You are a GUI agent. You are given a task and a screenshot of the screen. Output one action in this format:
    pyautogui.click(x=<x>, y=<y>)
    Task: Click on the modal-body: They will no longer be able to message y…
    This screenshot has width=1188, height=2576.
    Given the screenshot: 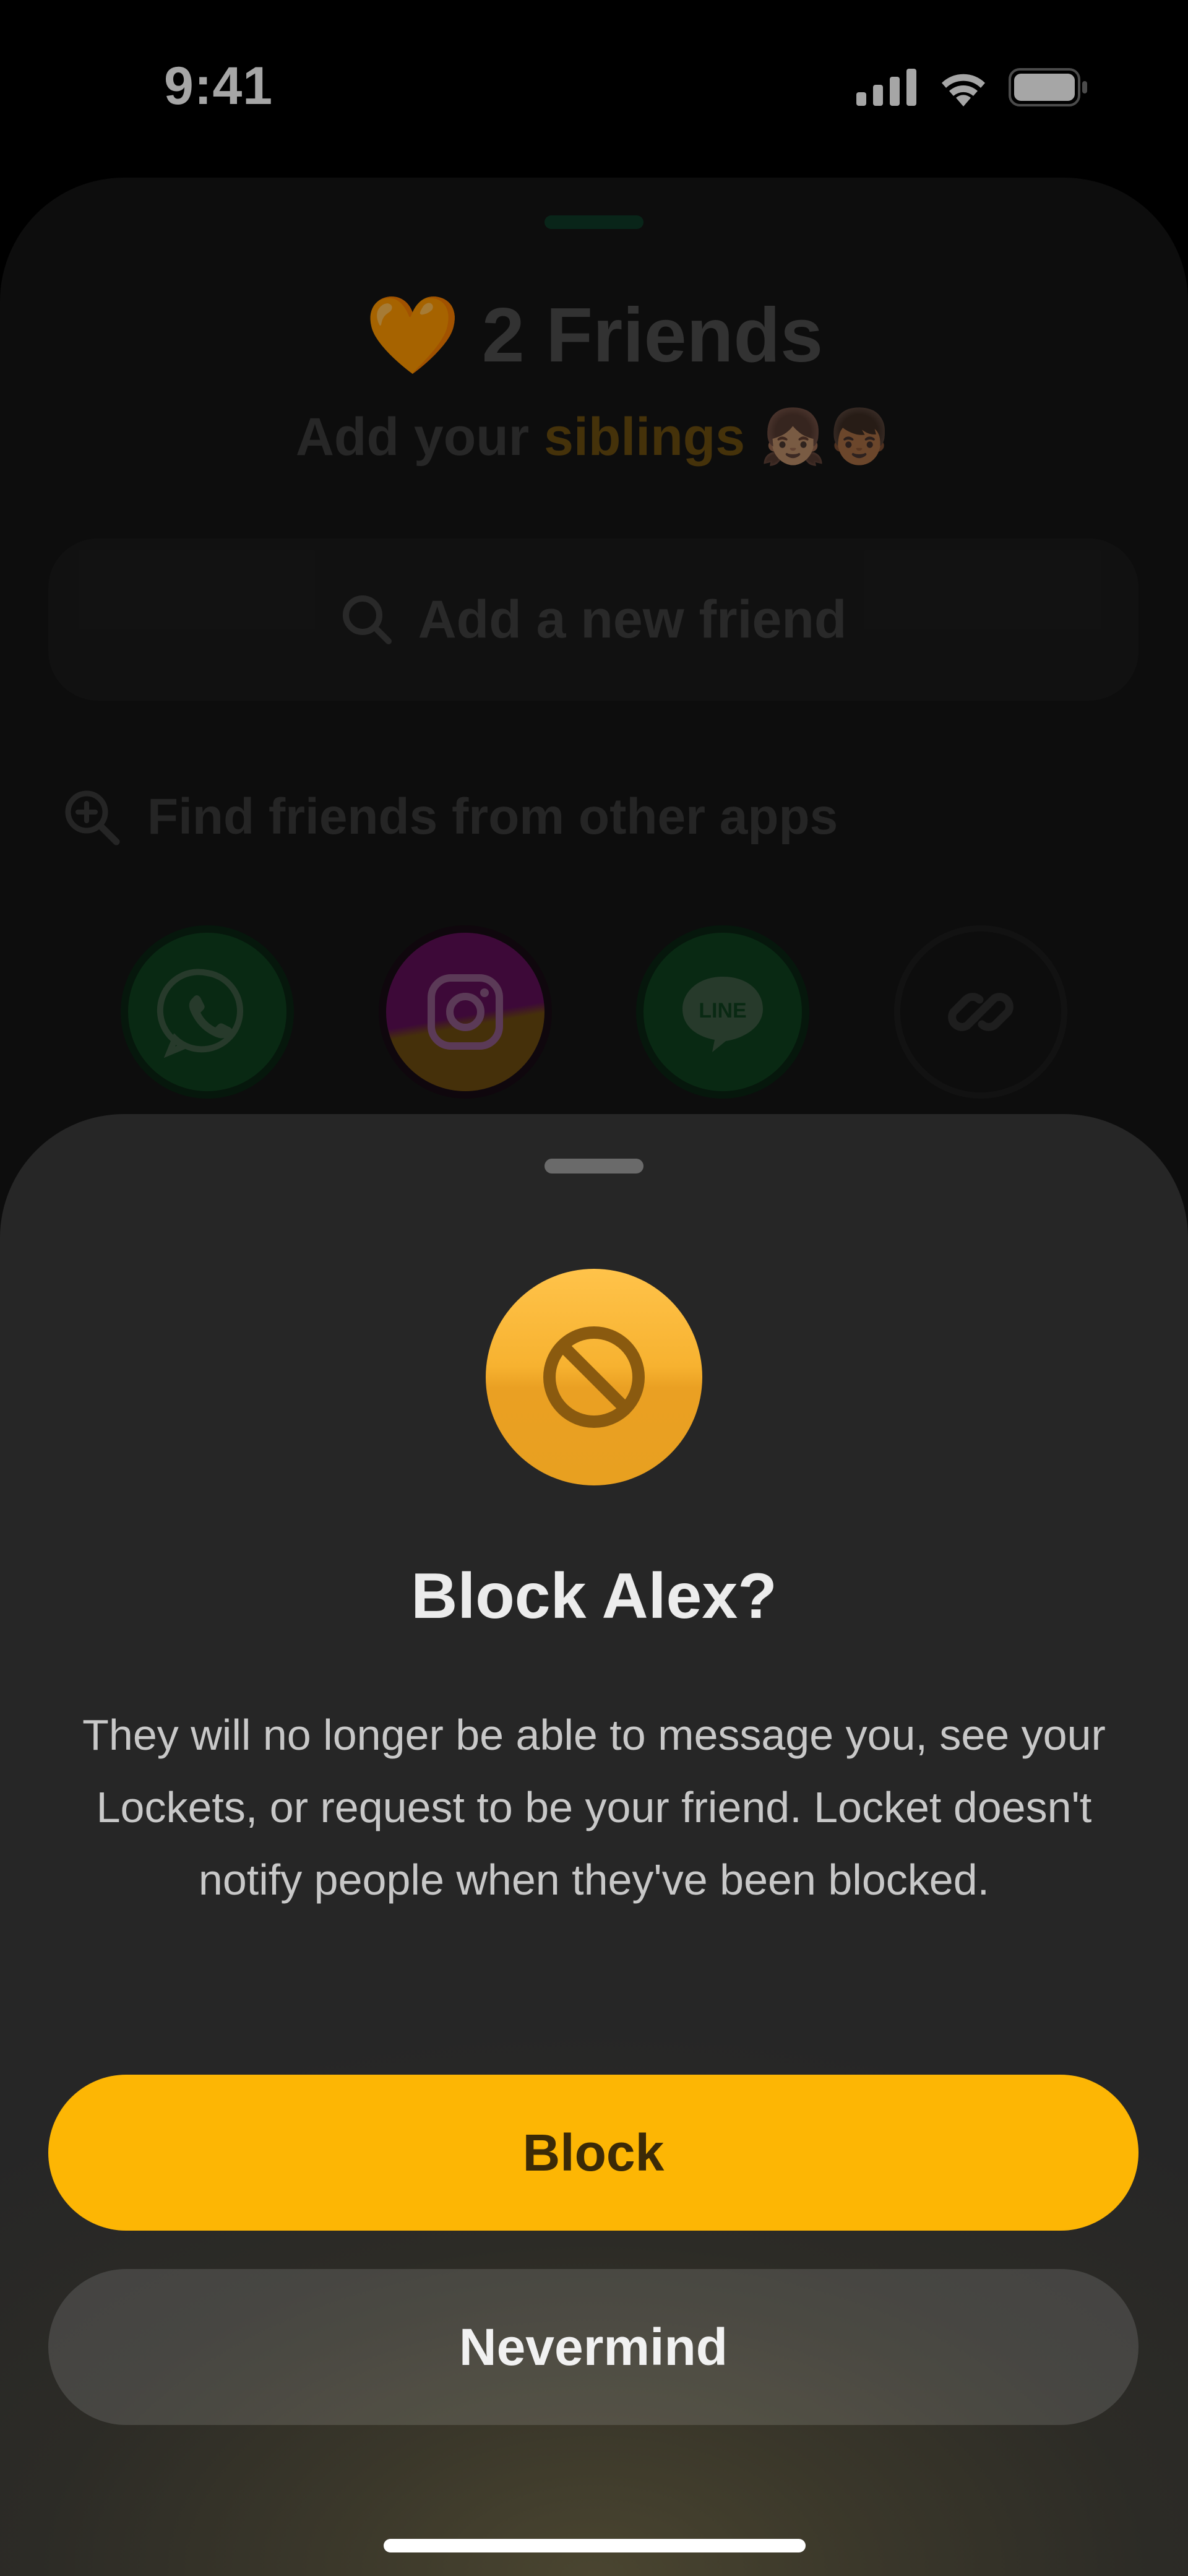 What is the action you would take?
    pyautogui.click(x=594, y=1807)
    